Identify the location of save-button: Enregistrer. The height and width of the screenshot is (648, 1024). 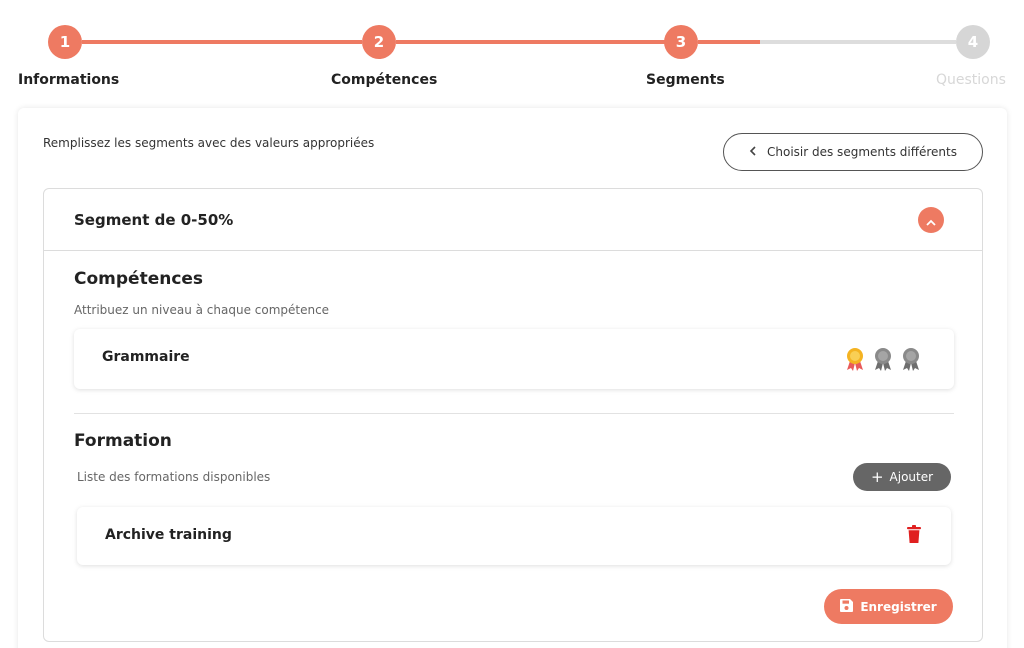
(888, 606).